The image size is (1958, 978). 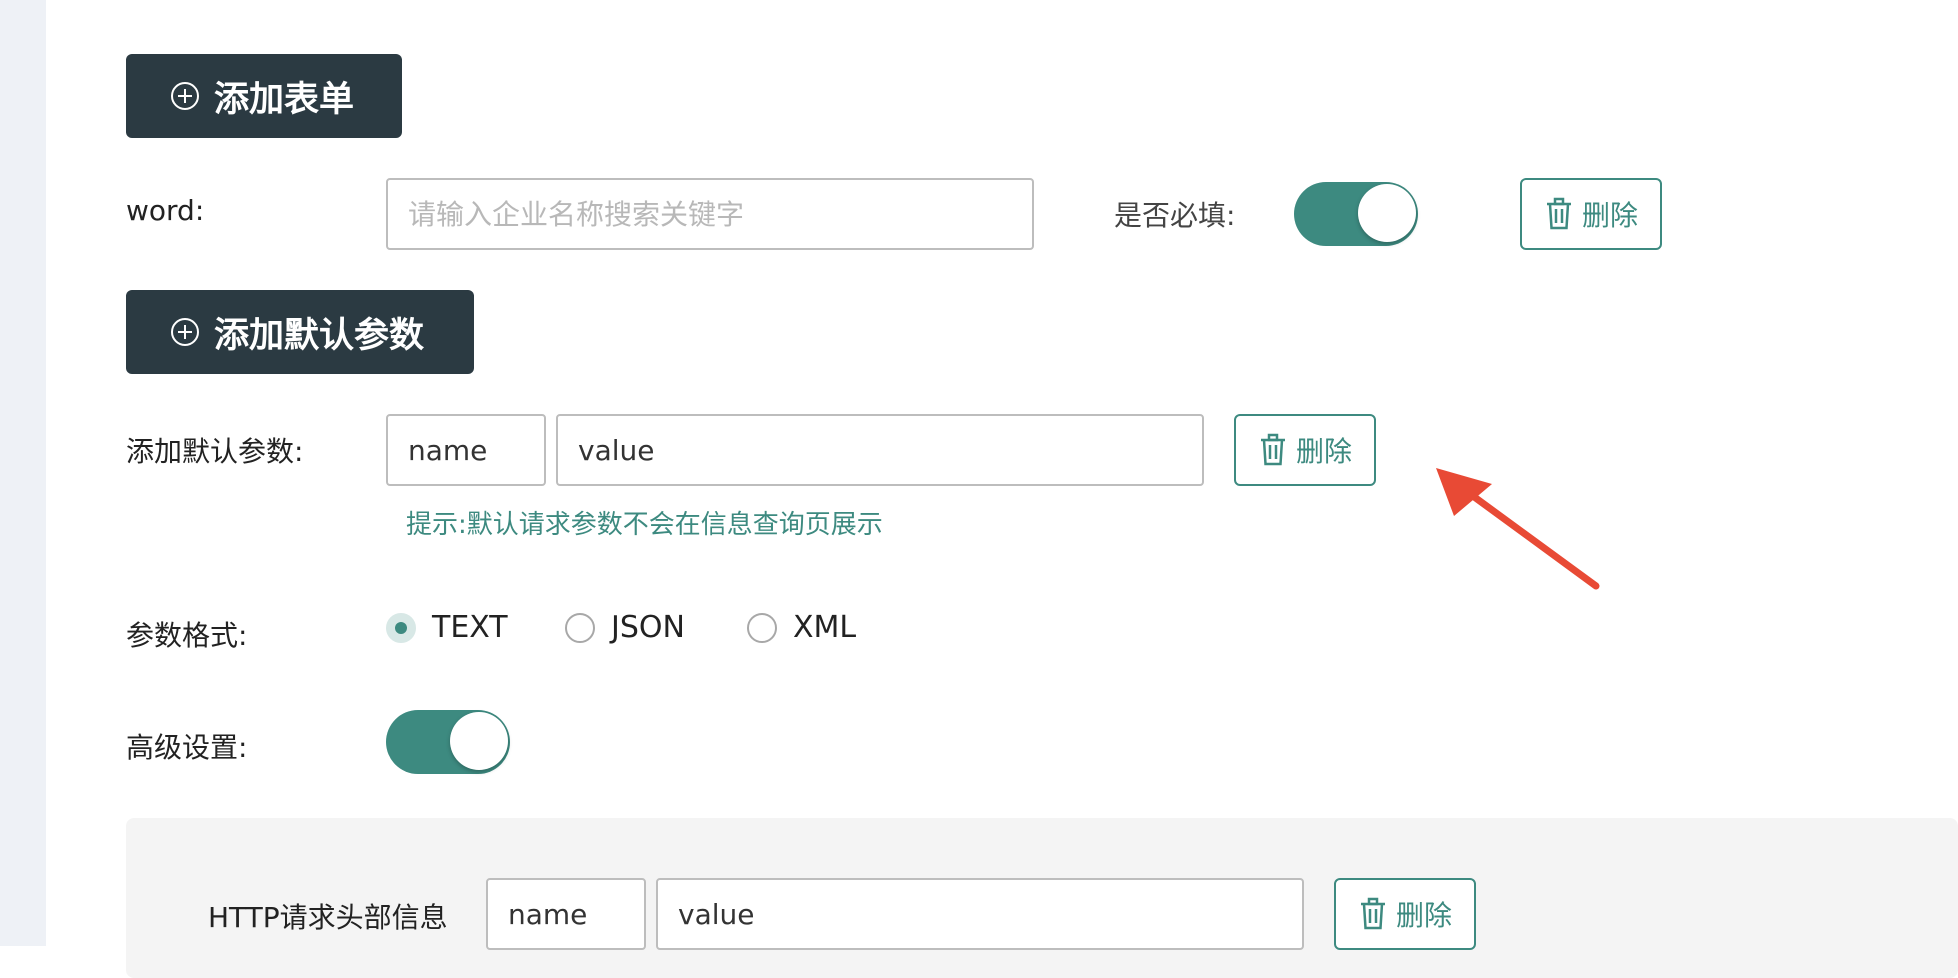 What do you see at coordinates (880, 450) in the screenshot?
I see `default-param-value-input` at bounding box center [880, 450].